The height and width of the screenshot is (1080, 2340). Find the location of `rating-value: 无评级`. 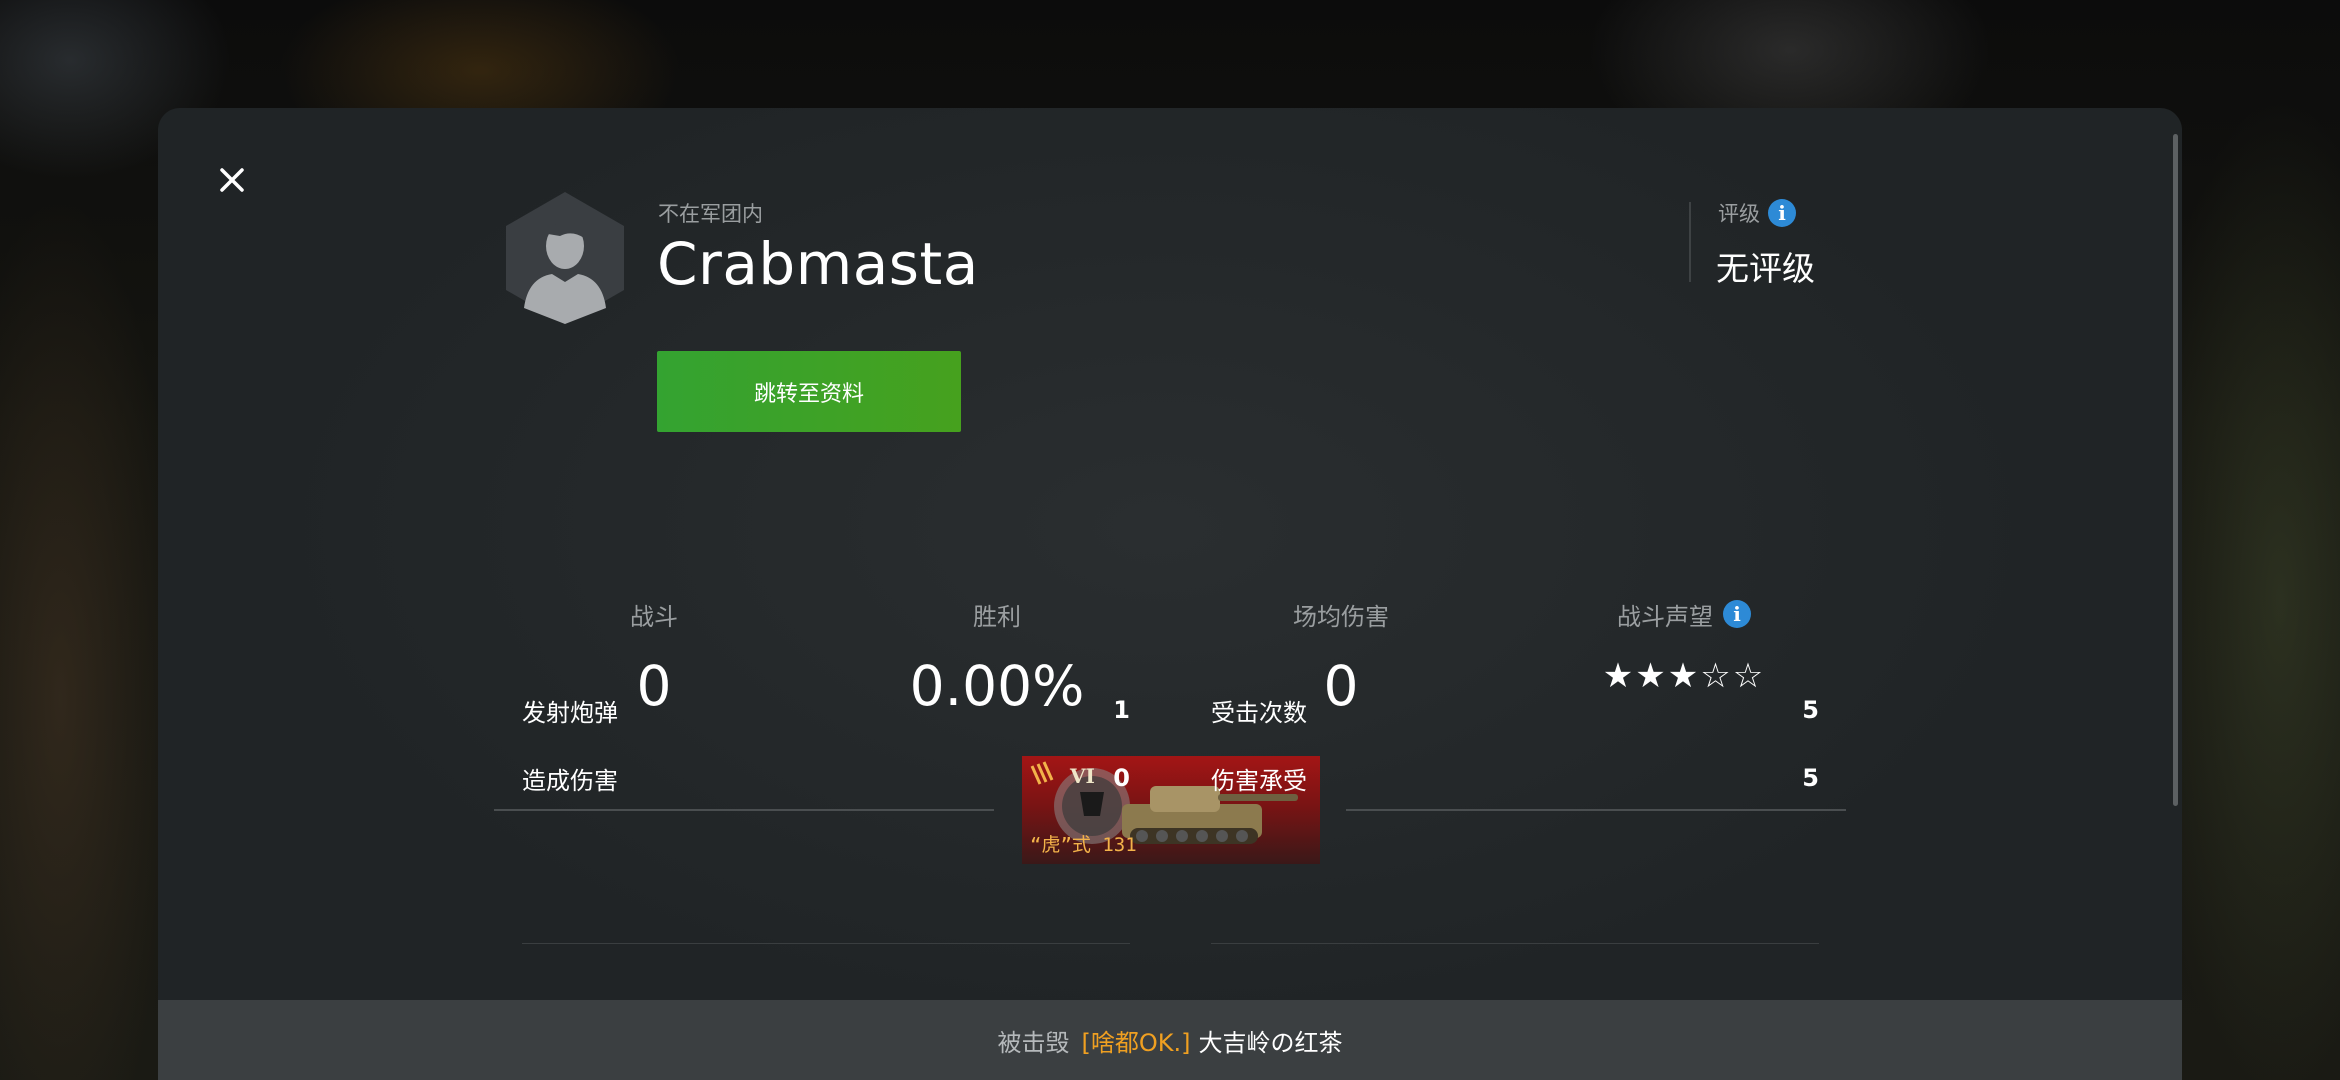

rating-value: 无评级 is located at coordinates (1765, 268).